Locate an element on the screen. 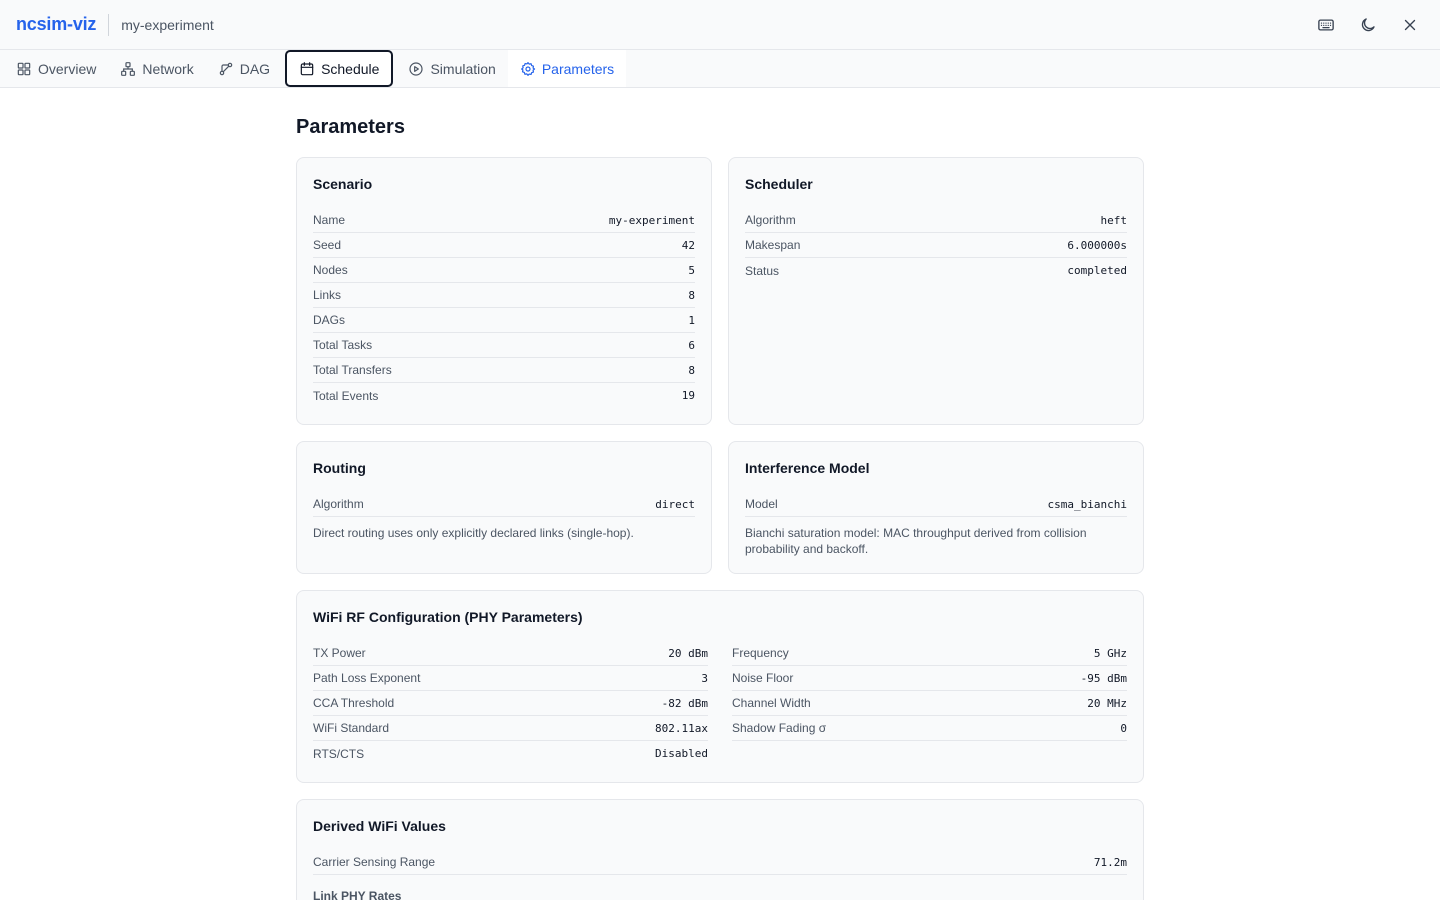  param-value: 1 is located at coordinates (691, 320).